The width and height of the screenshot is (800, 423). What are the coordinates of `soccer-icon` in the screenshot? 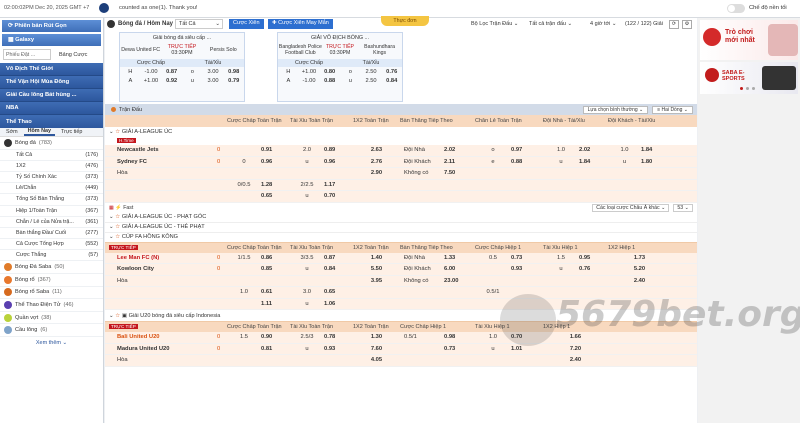 It's located at (104, 8).